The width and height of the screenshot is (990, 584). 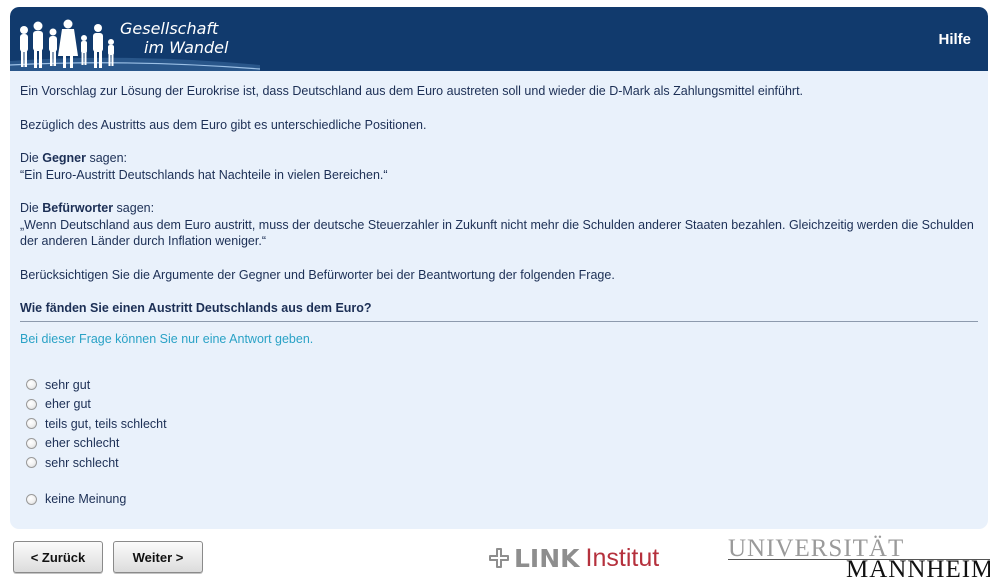 What do you see at coordinates (186, 47) in the screenshot?
I see `brand-line-2: im Wandel` at bounding box center [186, 47].